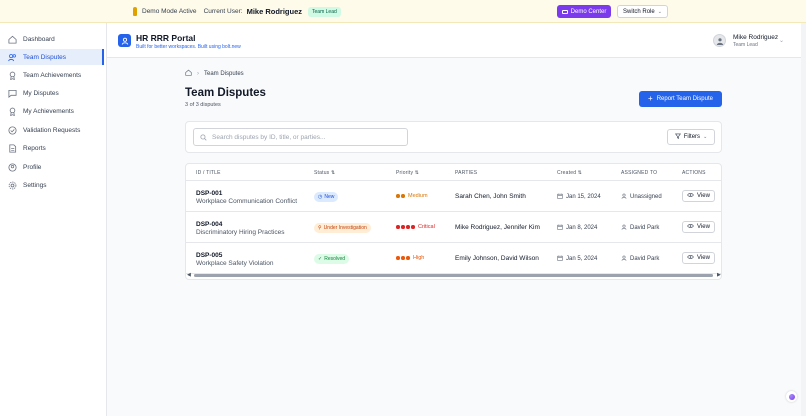 This screenshot has width=806, height=416. I want to click on sidebar-item-team-disputes: Team Disputes, so click(52, 57).